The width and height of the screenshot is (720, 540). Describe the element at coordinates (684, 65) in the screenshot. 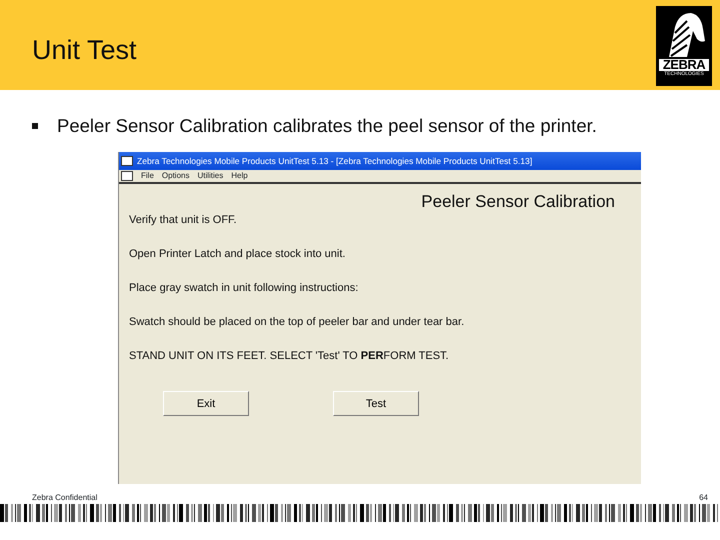

I see `logo-text: ZEBRA` at that location.